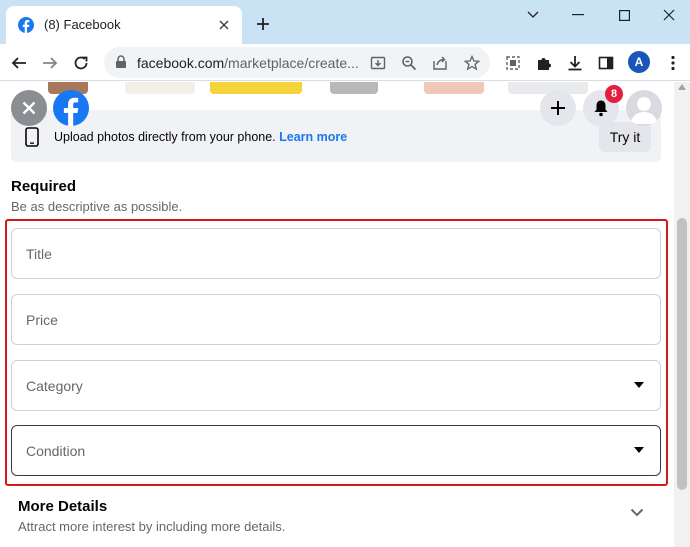 Image resolution: width=690 pixels, height=547 pixels. Describe the element at coordinates (50, 63) in the screenshot. I see `forward-arrow-icon` at that location.